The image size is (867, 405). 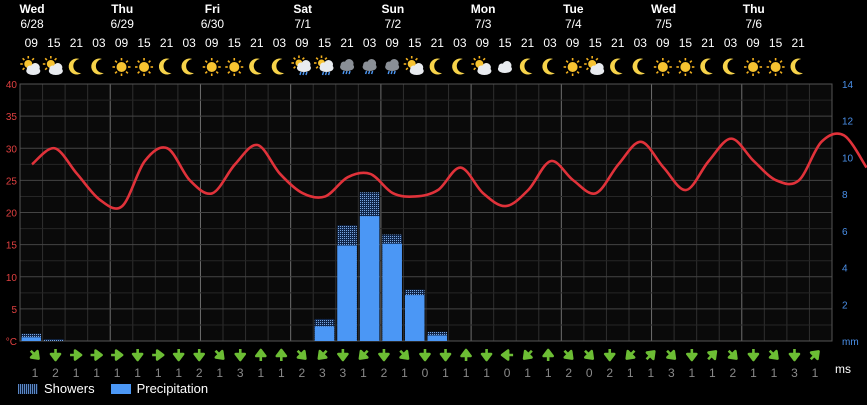 I want to click on y-right-tick-label: 4, so click(x=845, y=269).